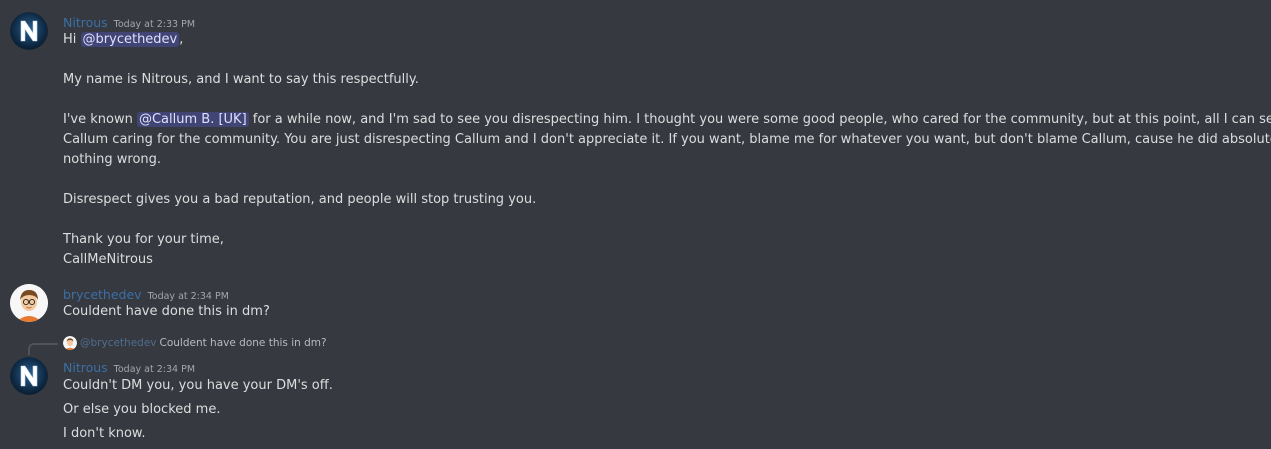  I want to click on text-segment: Hi, so click(72, 39).